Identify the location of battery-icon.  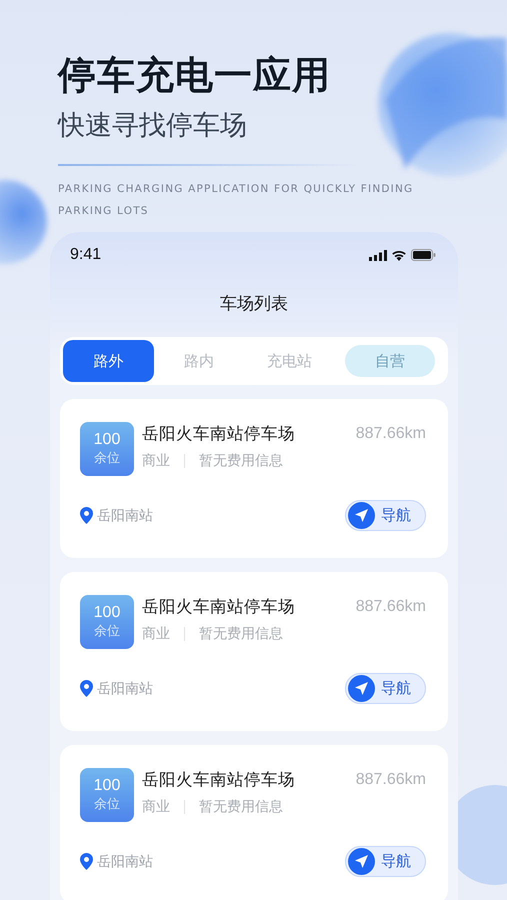
(423, 255).